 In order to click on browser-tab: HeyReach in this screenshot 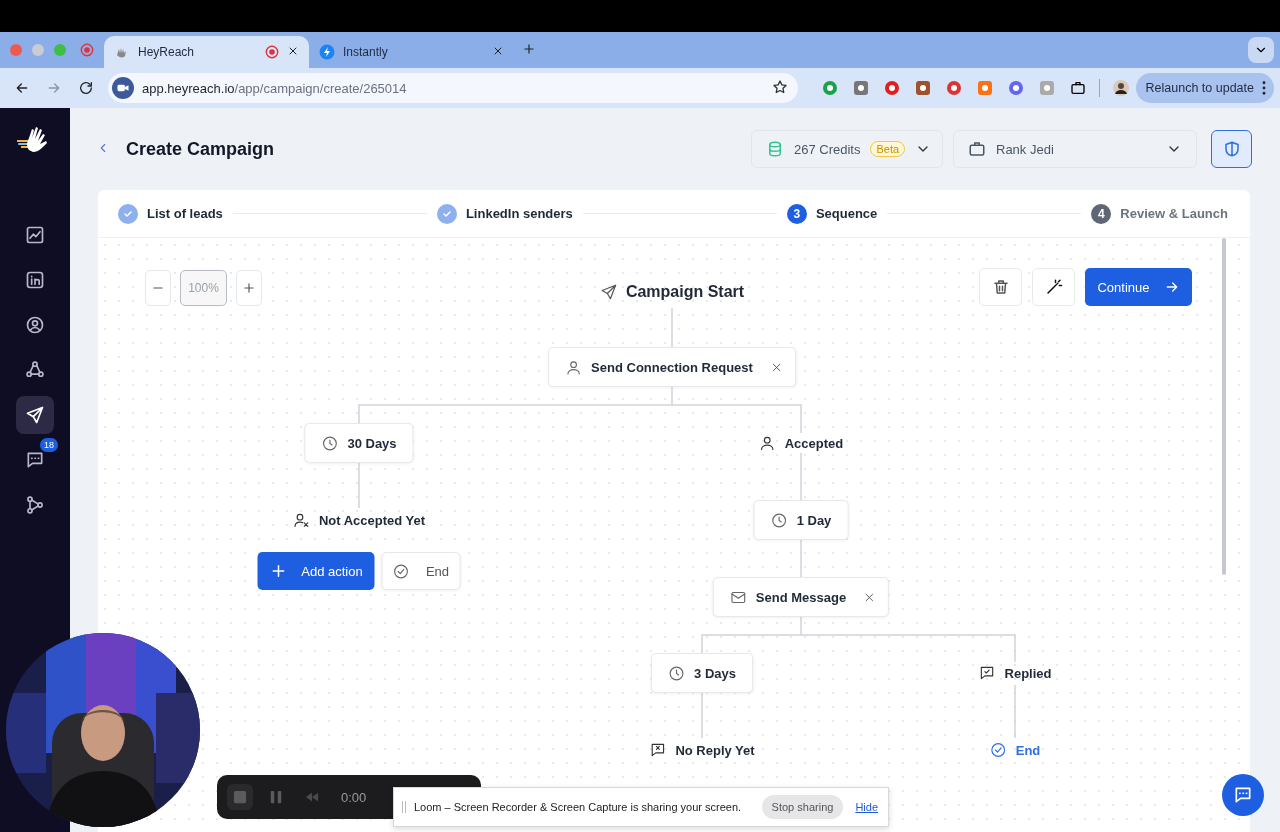, I will do `click(206, 52)`.